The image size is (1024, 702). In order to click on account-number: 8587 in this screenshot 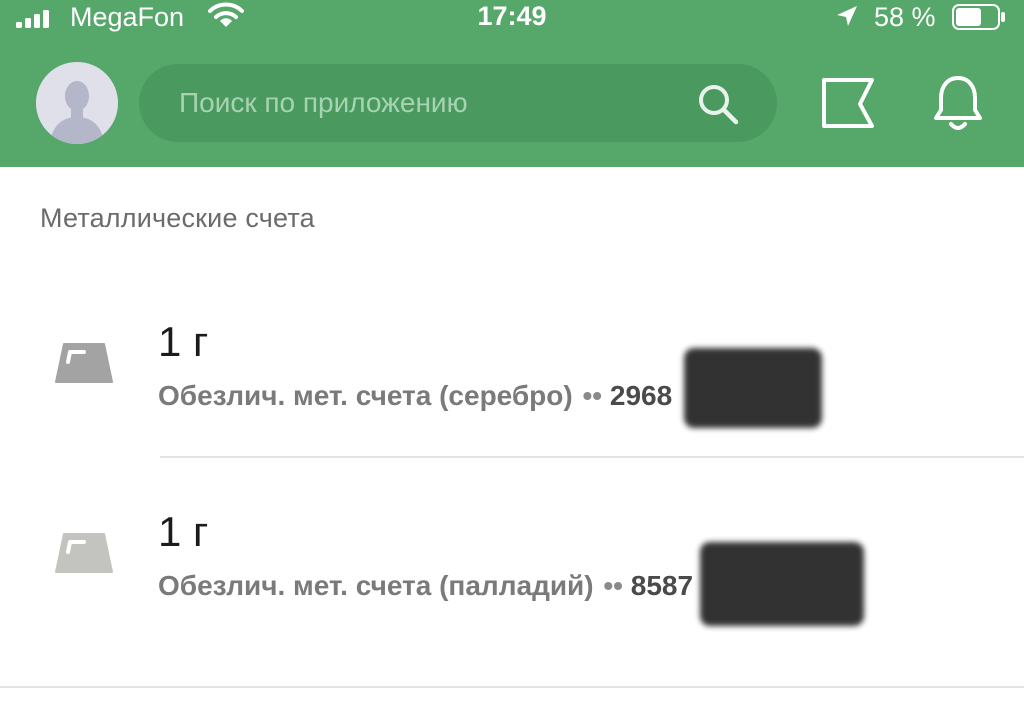, I will do `click(662, 585)`.